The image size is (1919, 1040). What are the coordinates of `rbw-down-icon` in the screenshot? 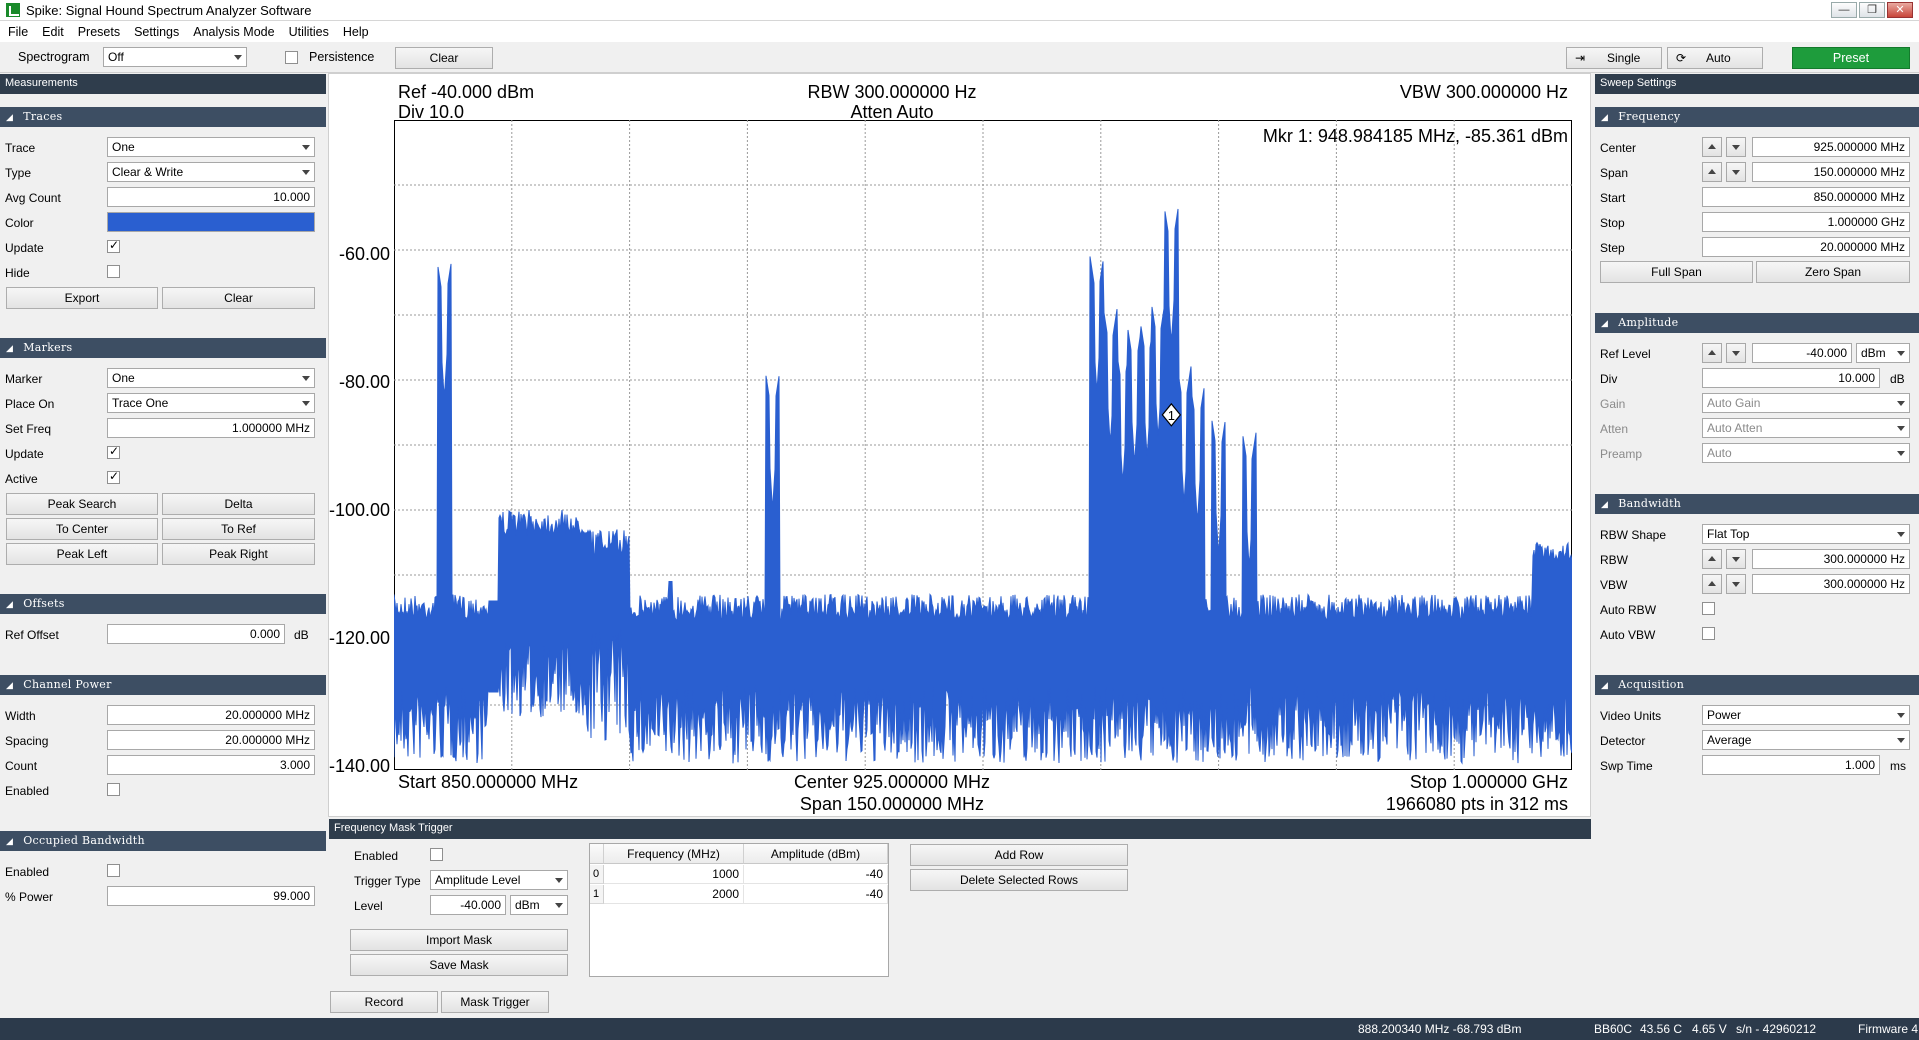 It's located at (1736, 559).